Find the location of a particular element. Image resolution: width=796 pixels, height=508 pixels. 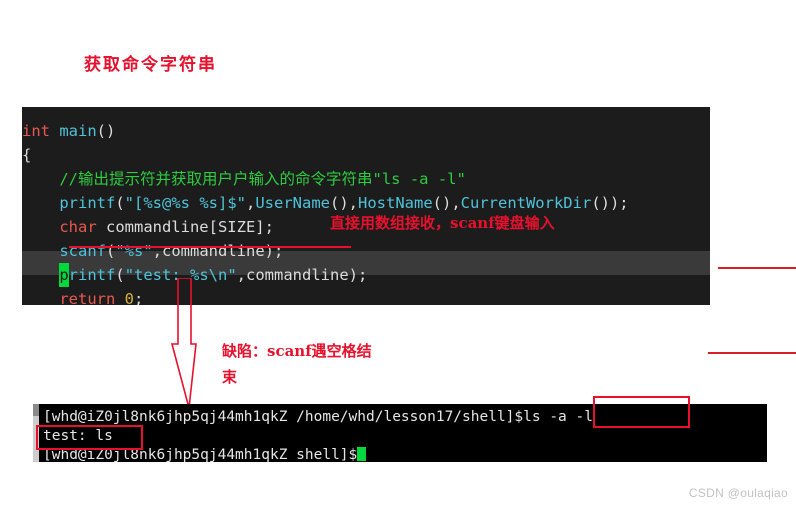

code-token: rintf is located at coordinates (92, 275).